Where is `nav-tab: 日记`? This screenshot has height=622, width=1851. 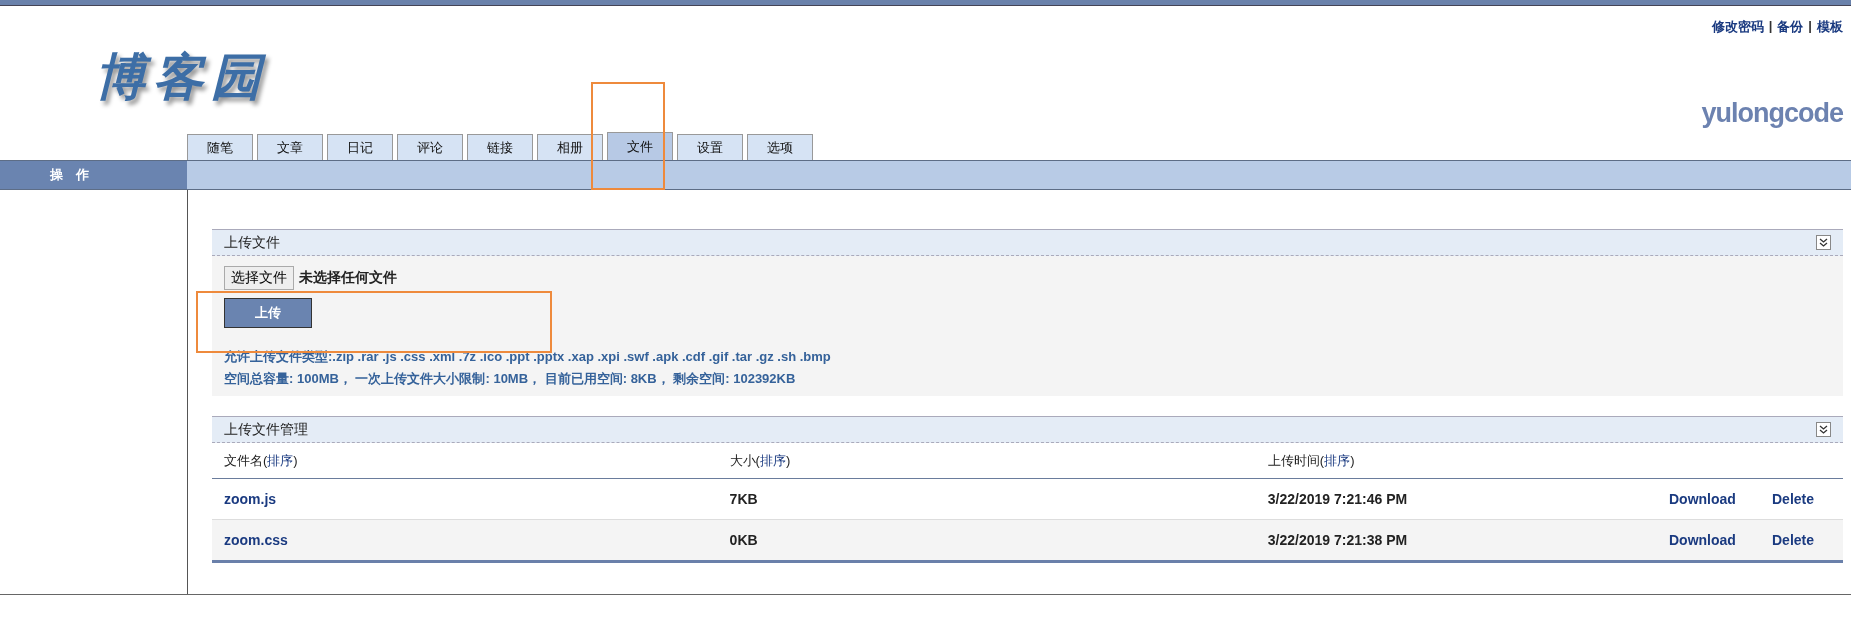 nav-tab: 日记 is located at coordinates (360, 147).